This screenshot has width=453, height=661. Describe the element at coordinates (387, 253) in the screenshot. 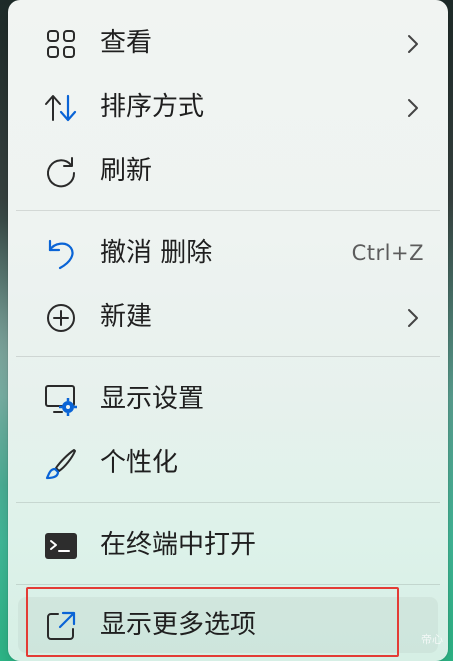

I see `shortcut-text: Ctrl+Z` at that location.